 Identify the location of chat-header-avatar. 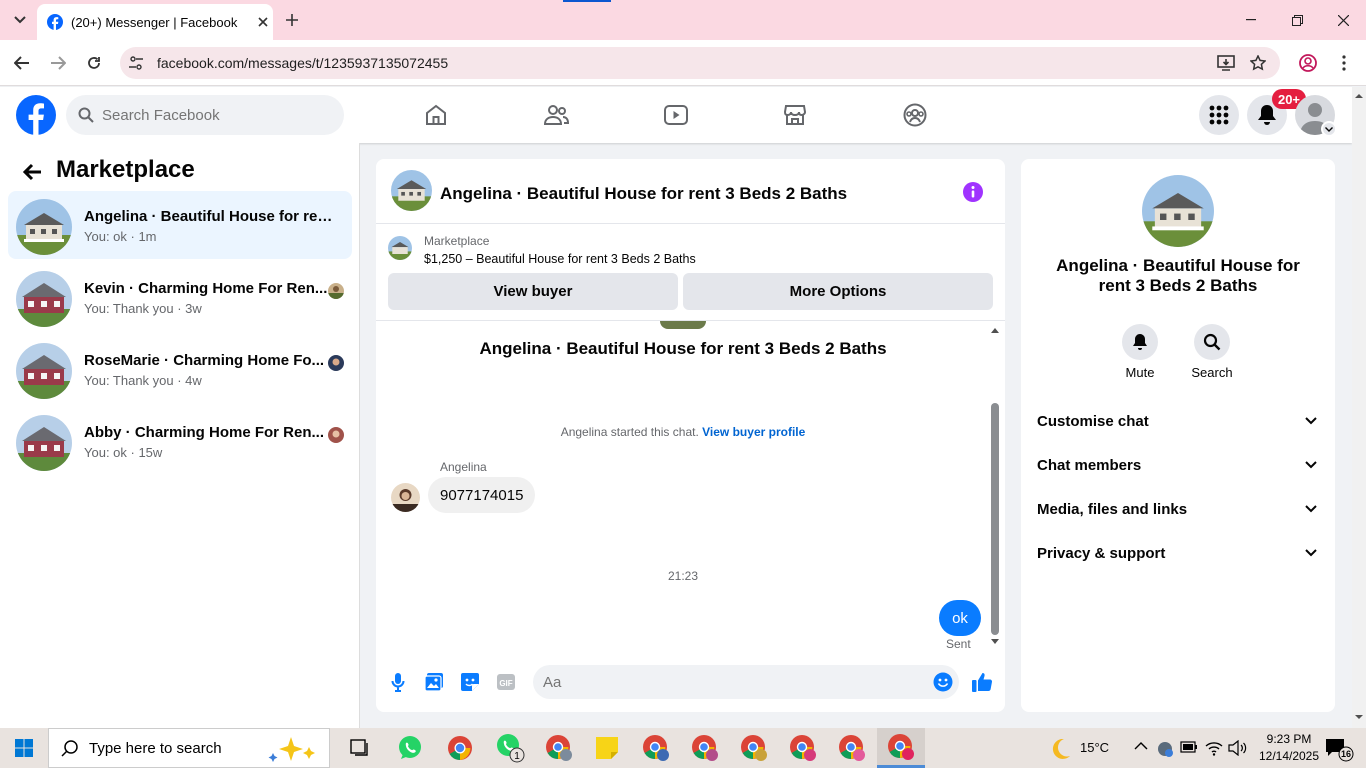
(411, 190).